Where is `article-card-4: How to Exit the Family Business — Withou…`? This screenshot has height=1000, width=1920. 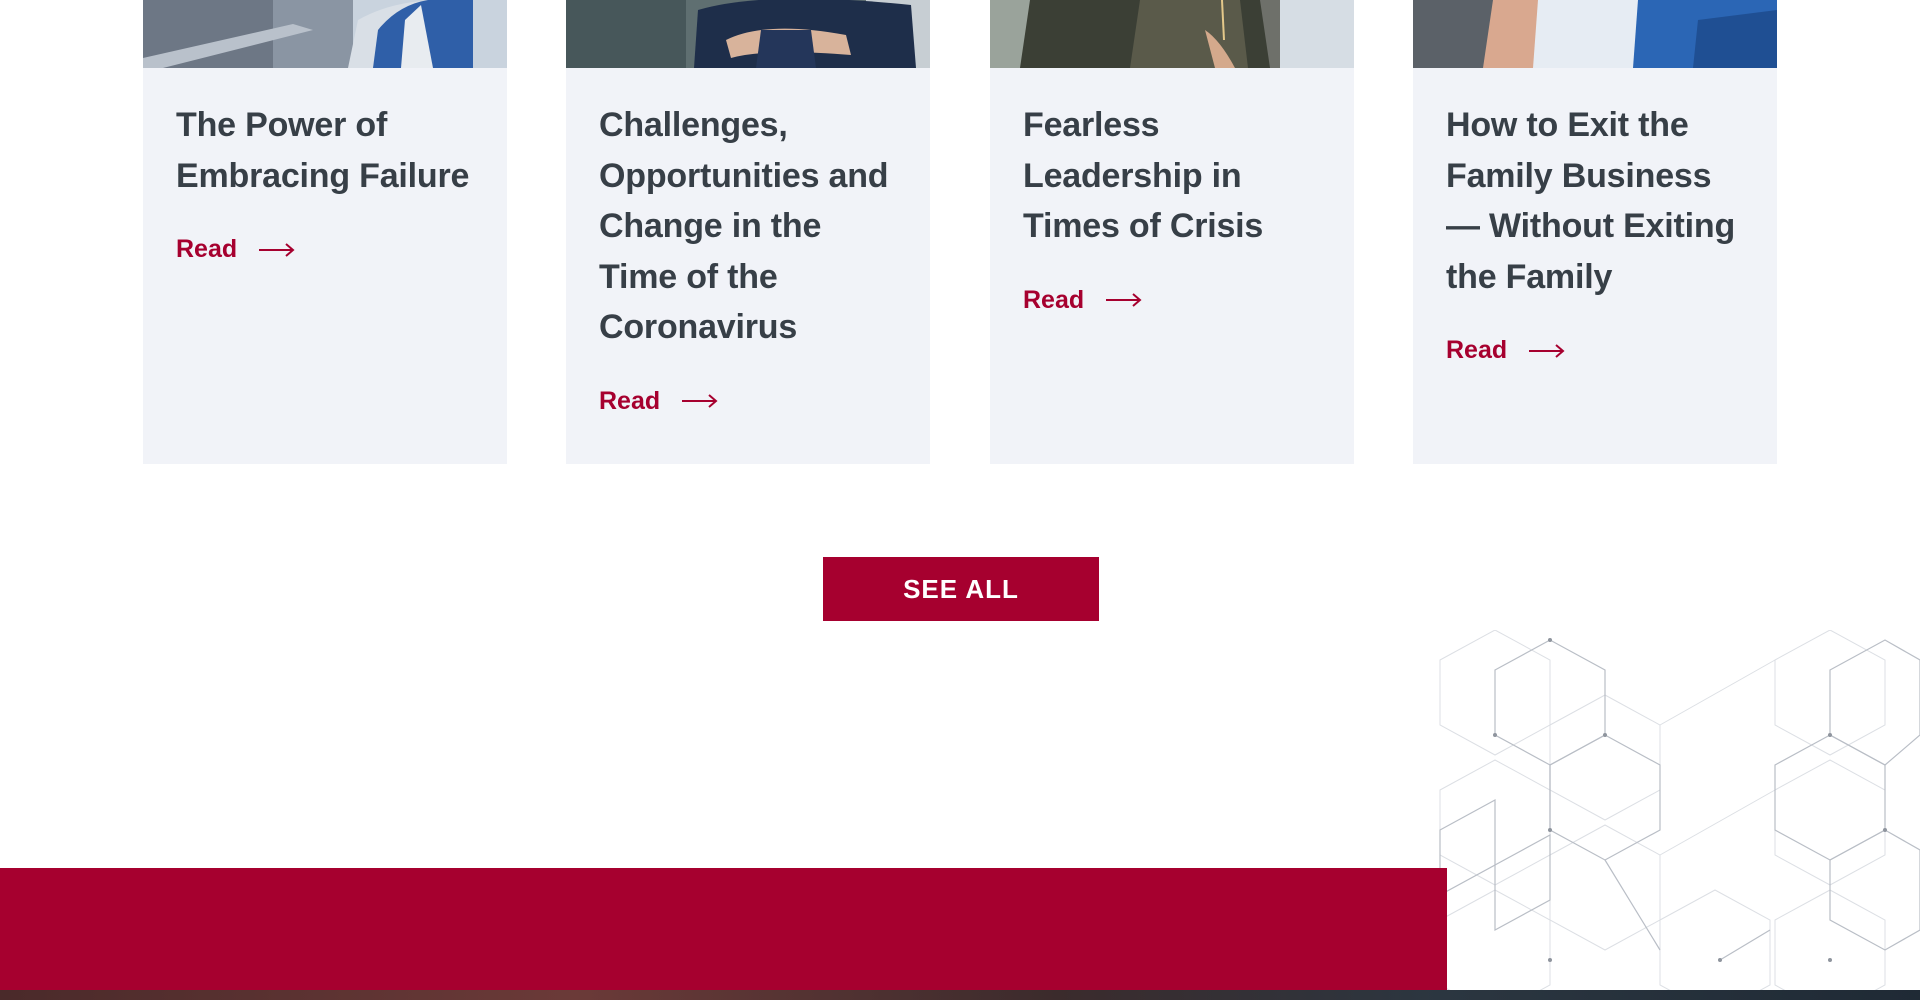 article-card-4: How to Exit the Family Business — Withou… is located at coordinates (1595, 232).